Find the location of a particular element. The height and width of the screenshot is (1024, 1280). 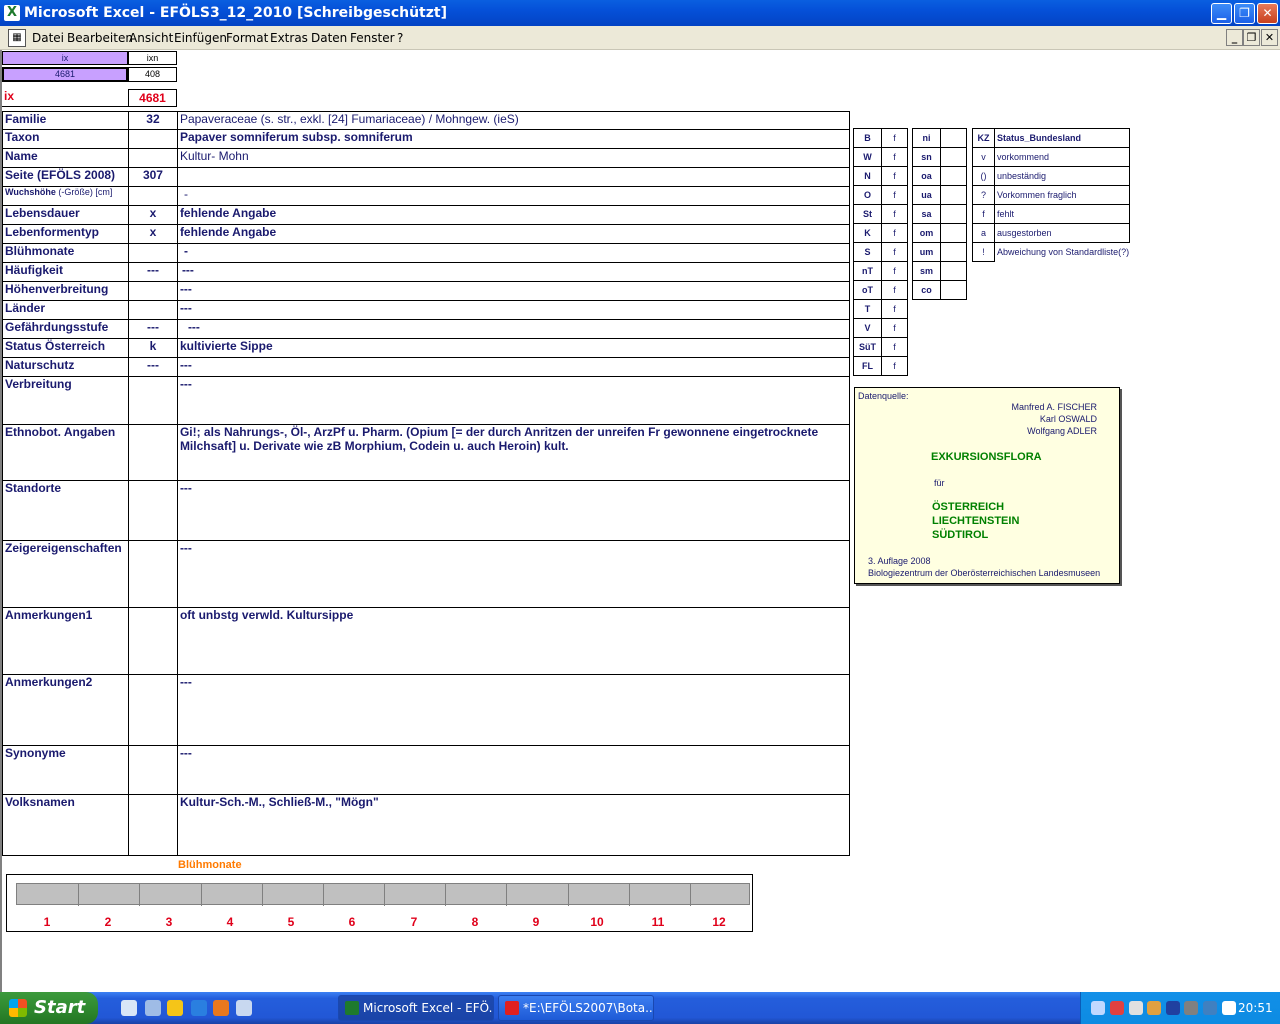

row-label: Länder is located at coordinates (65, 310).